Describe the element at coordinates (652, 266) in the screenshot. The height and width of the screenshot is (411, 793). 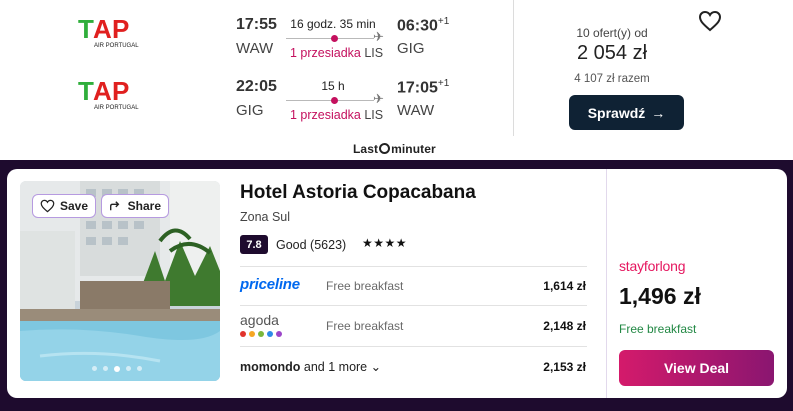
I see `stayforlong-logo: stayforlong` at that location.